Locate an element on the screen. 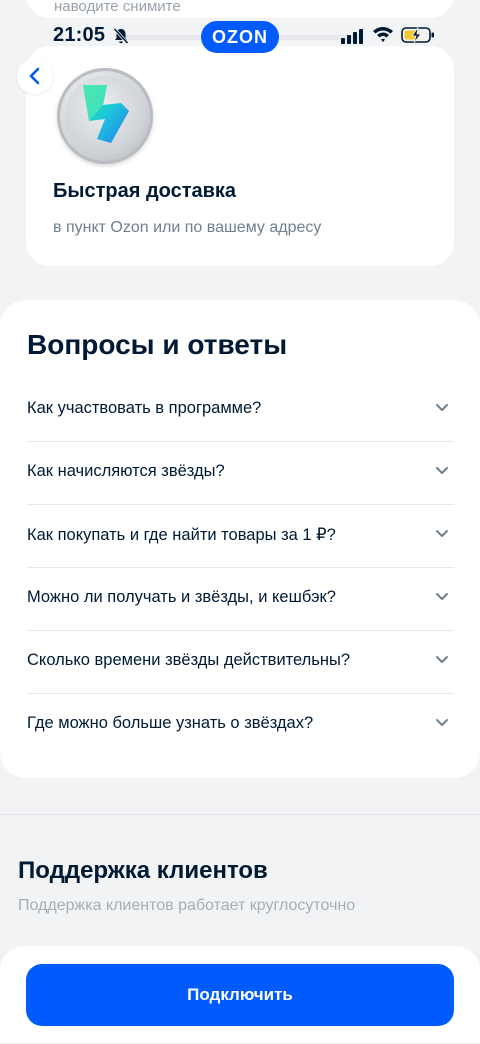 The image size is (480, 1044). bolt-icon is located at coordinates (106, 114).